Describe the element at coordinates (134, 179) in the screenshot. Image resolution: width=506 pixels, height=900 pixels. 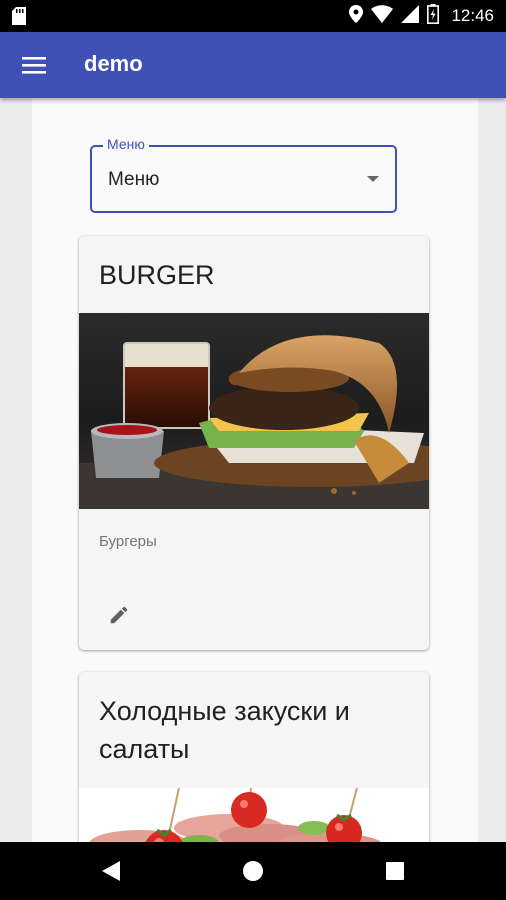
I see `menu-select-value: Меню` at that location.